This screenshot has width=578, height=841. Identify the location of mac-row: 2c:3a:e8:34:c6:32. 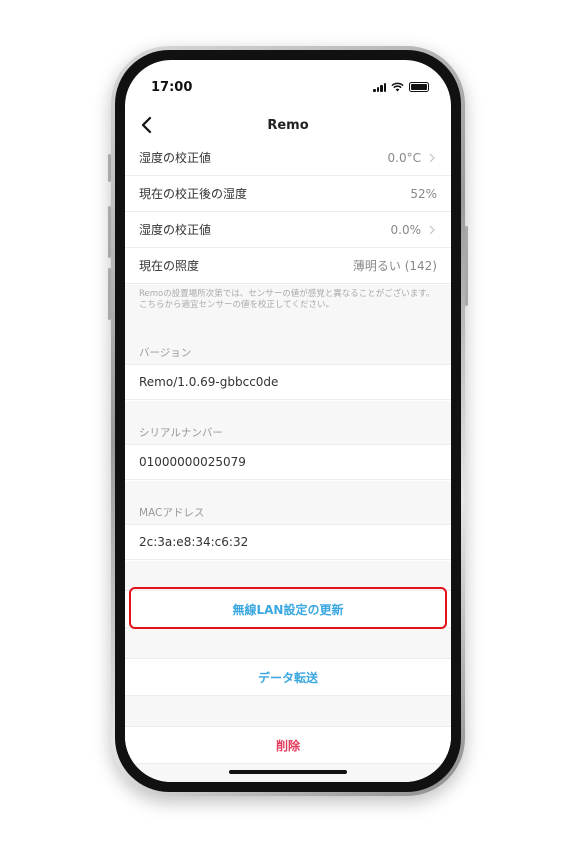
(288, 542).